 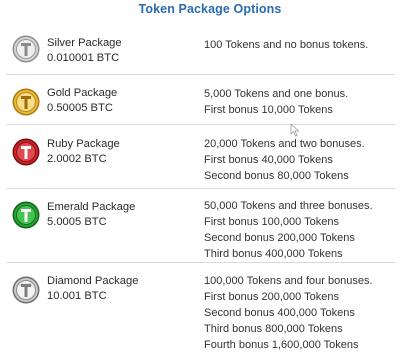 I want to click on detail-line: 100 Tokens and no bonus tokens., so click(x=286, y=45).